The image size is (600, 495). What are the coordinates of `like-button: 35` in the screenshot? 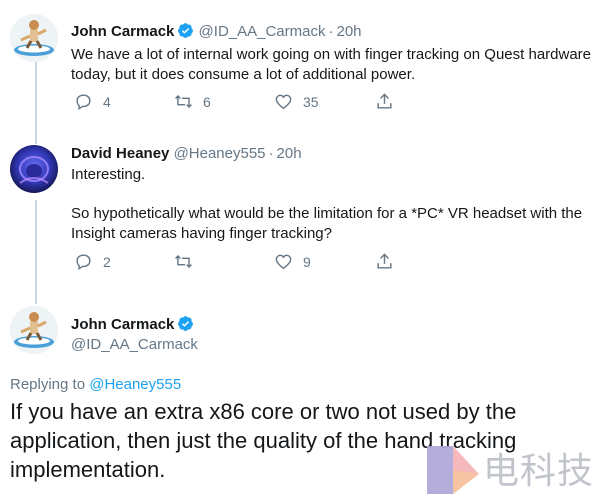 It's located at (296, 101).